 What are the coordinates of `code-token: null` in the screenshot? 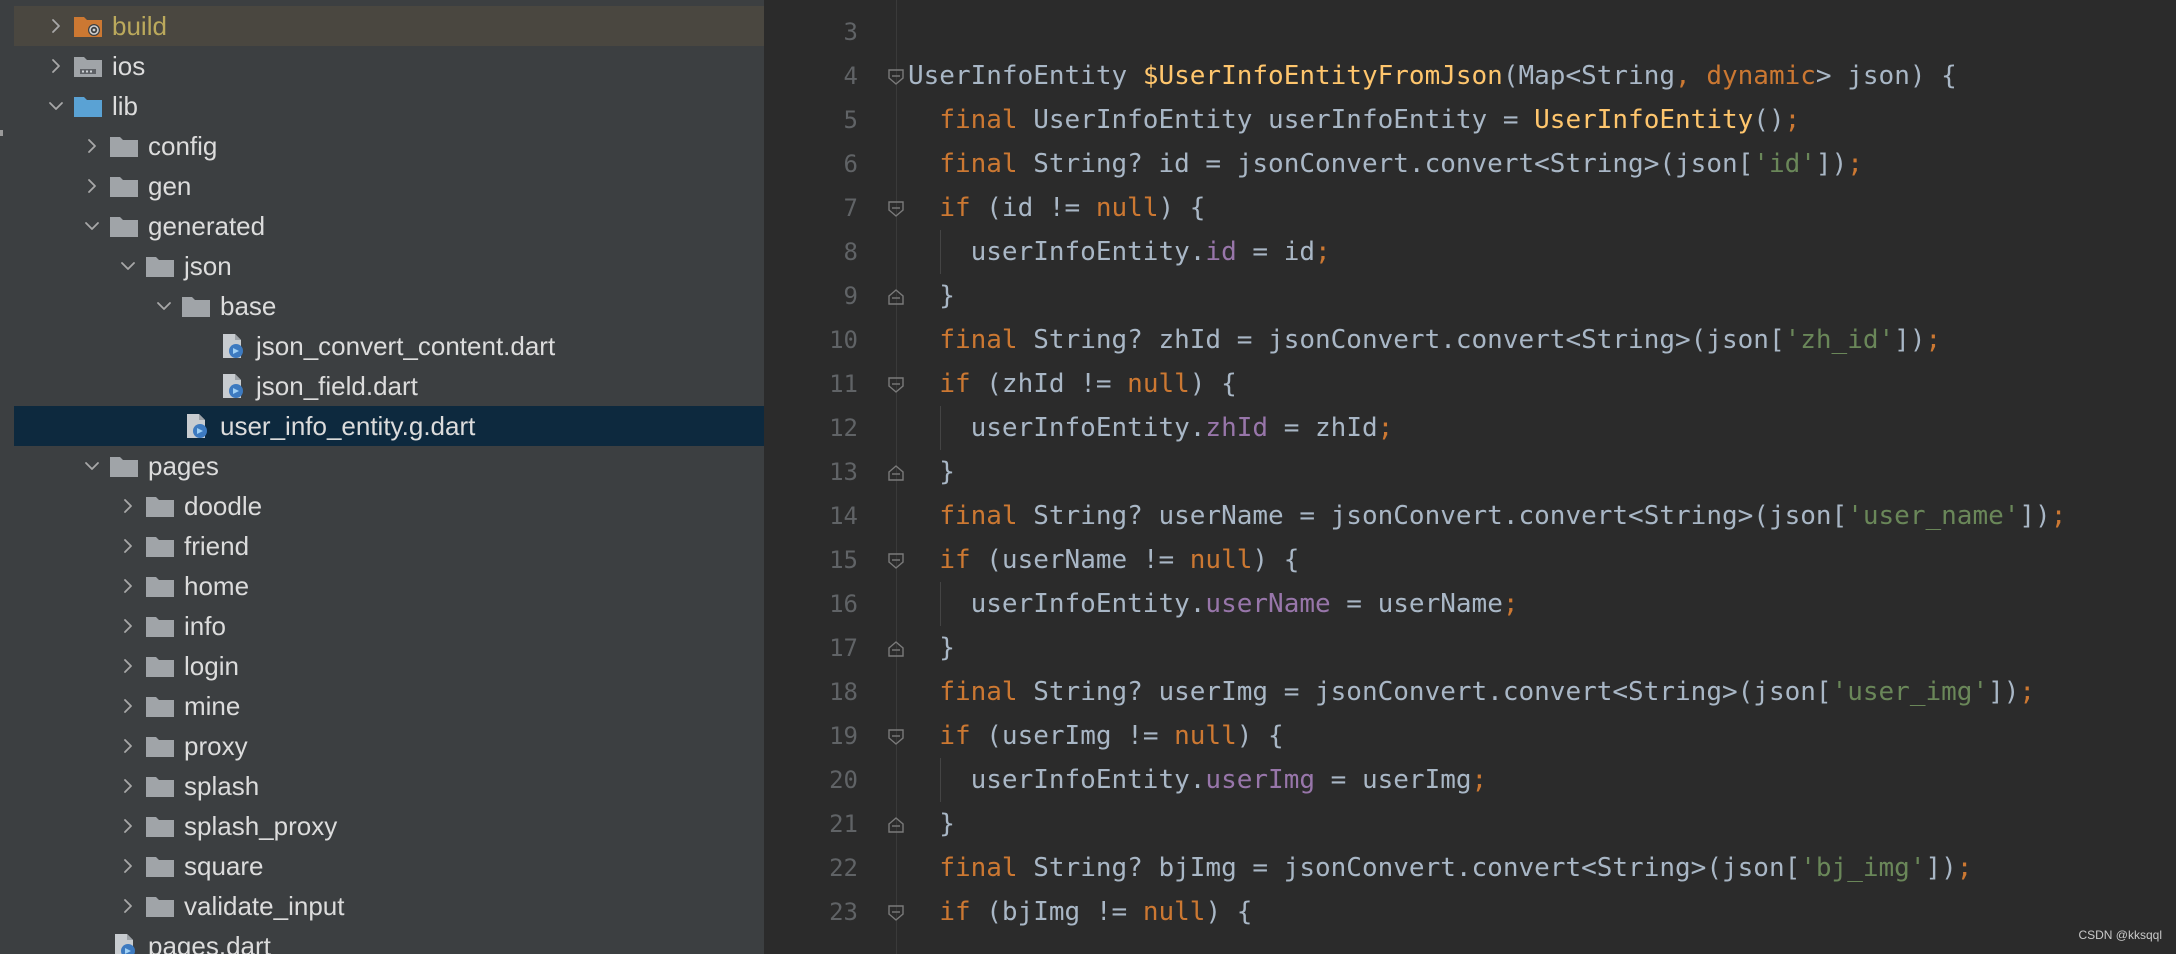 It's located at (1221, 560).